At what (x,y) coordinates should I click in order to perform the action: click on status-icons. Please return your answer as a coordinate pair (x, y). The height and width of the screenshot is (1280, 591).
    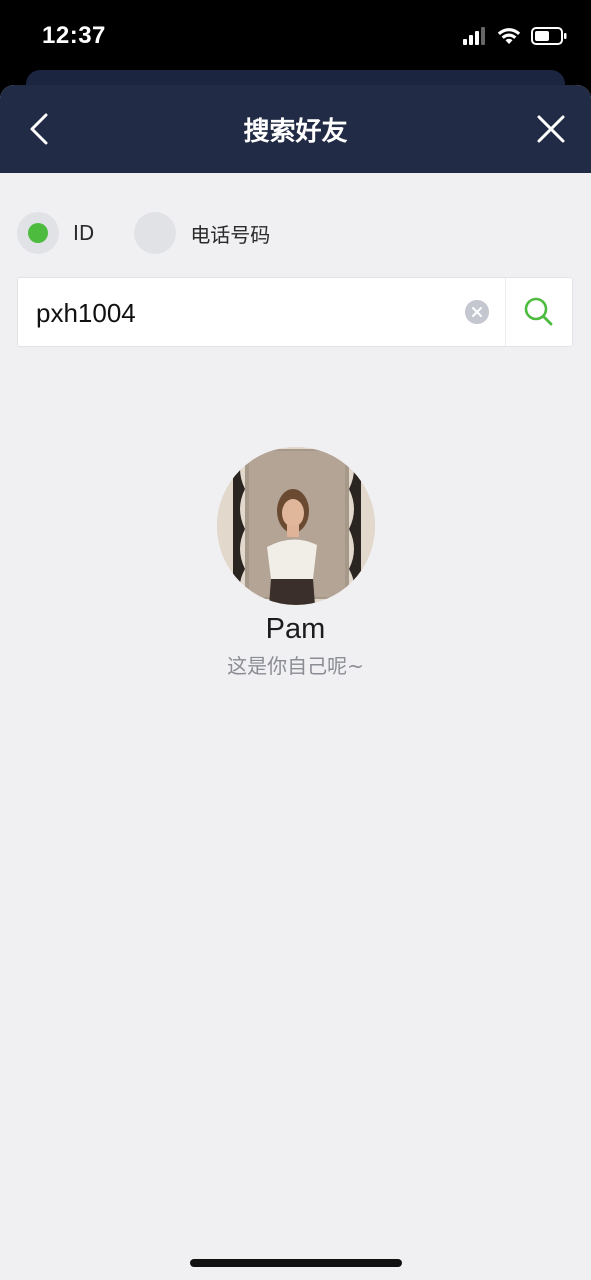
    Looking at the image, I should click on (515, 36).